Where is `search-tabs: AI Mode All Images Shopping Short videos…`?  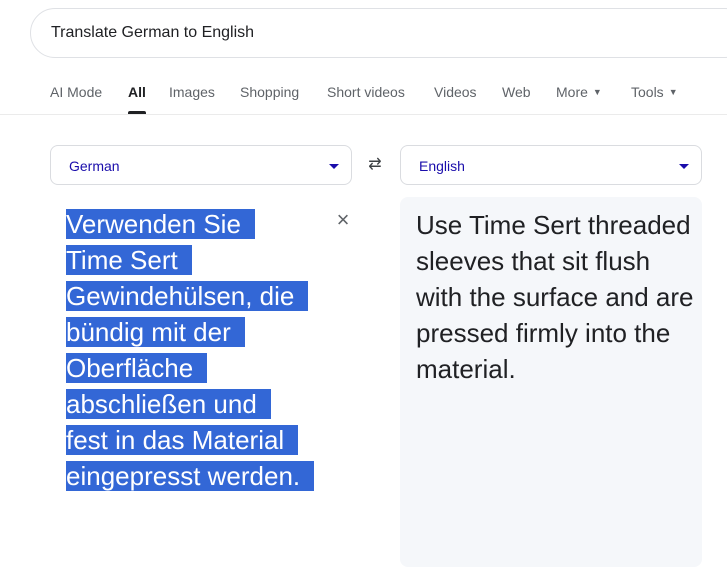 search-tabs: AI Mode All Images Shopping Short videos… is located at coordinates (363, 99).